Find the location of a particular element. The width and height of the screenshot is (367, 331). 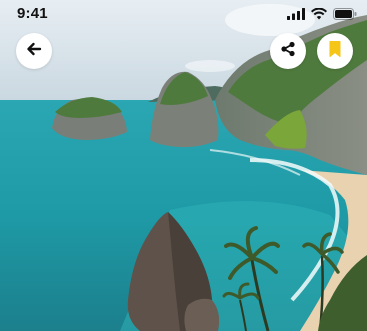

share-icon is located at coordinates (288, 51).